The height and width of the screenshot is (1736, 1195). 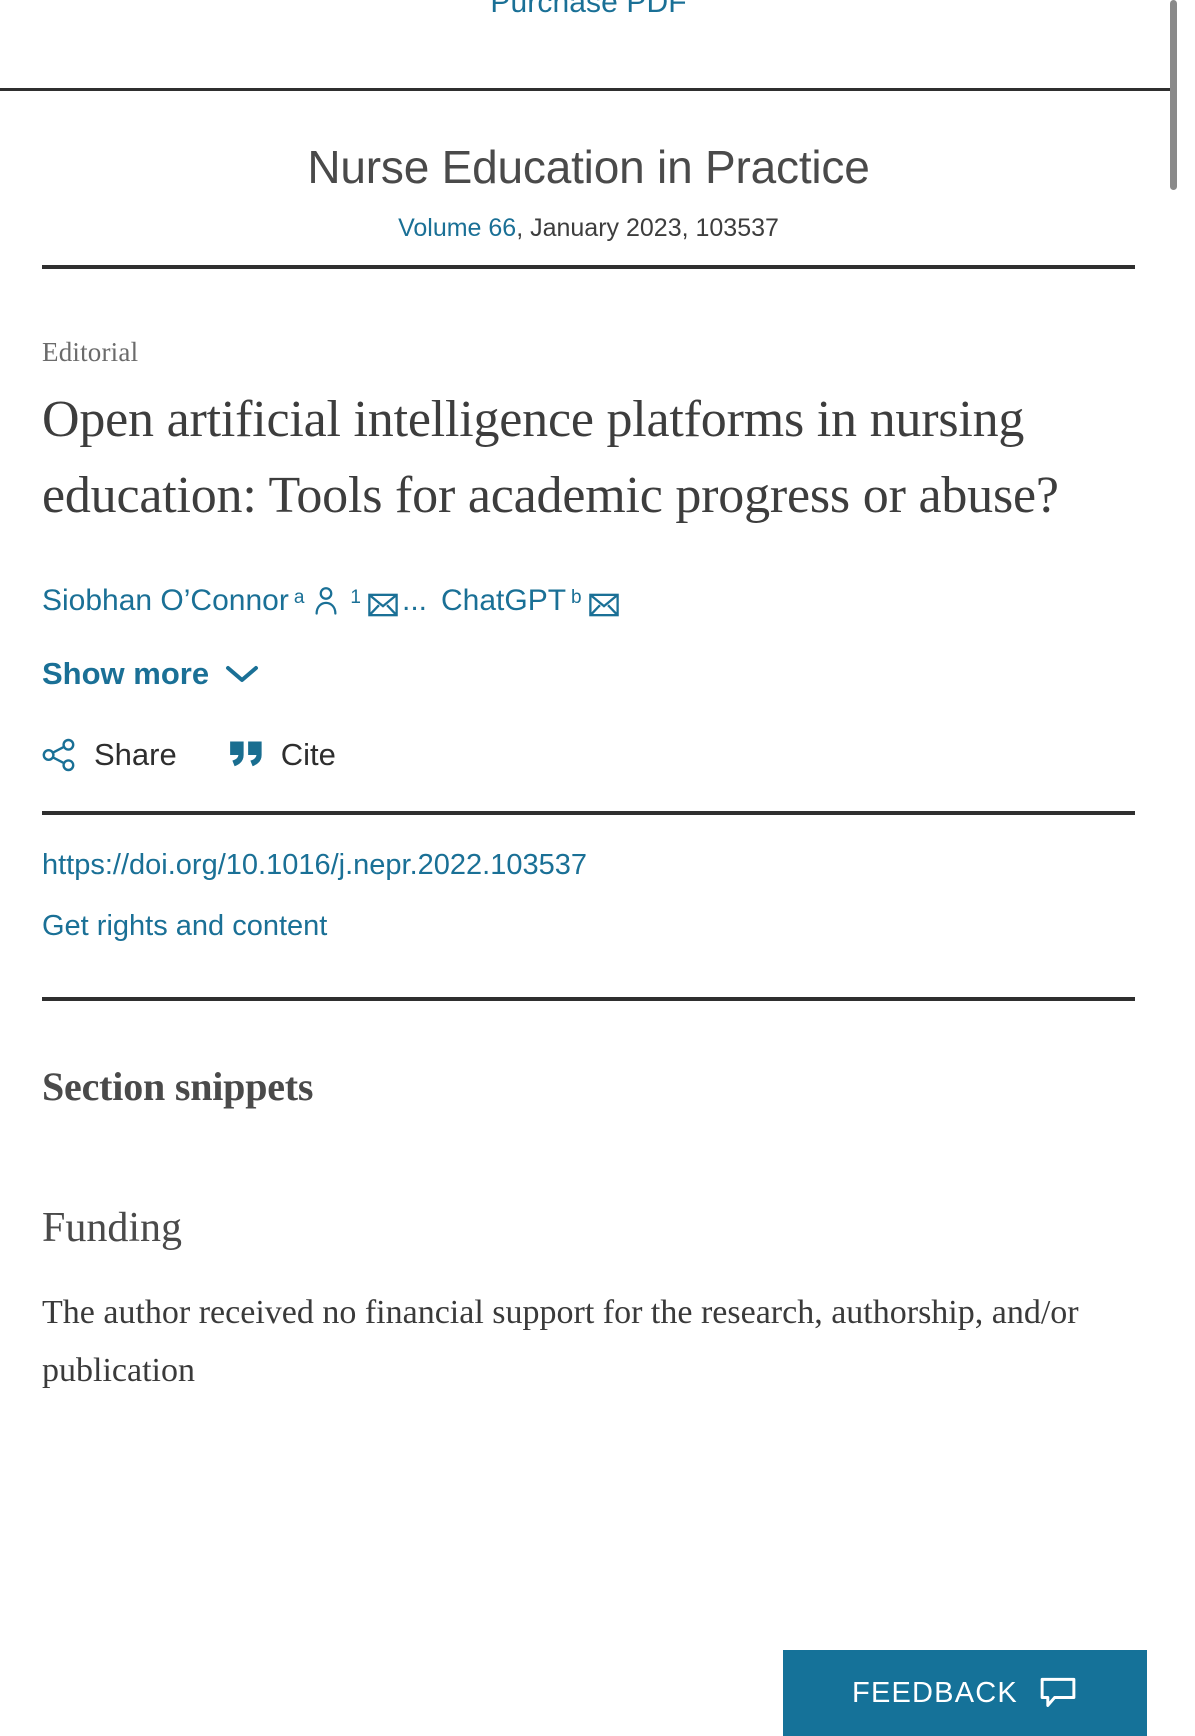 I want to click on journal-title: Nurse Education in Practice, so click(x=588, y=167).